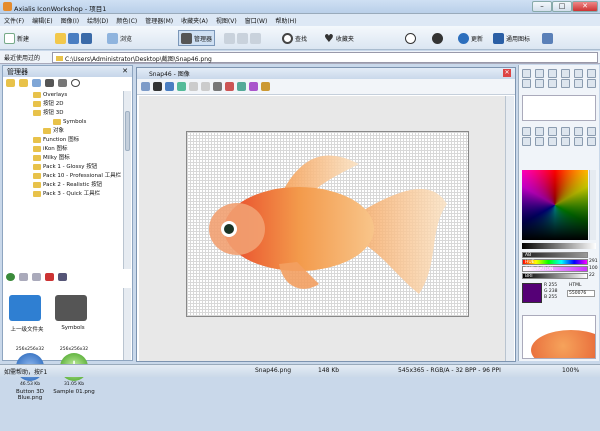 The image size is (600, 431). Describe the element at coordinates (127, 131) in the screenshot. I see `scroll-thumb` at that location.